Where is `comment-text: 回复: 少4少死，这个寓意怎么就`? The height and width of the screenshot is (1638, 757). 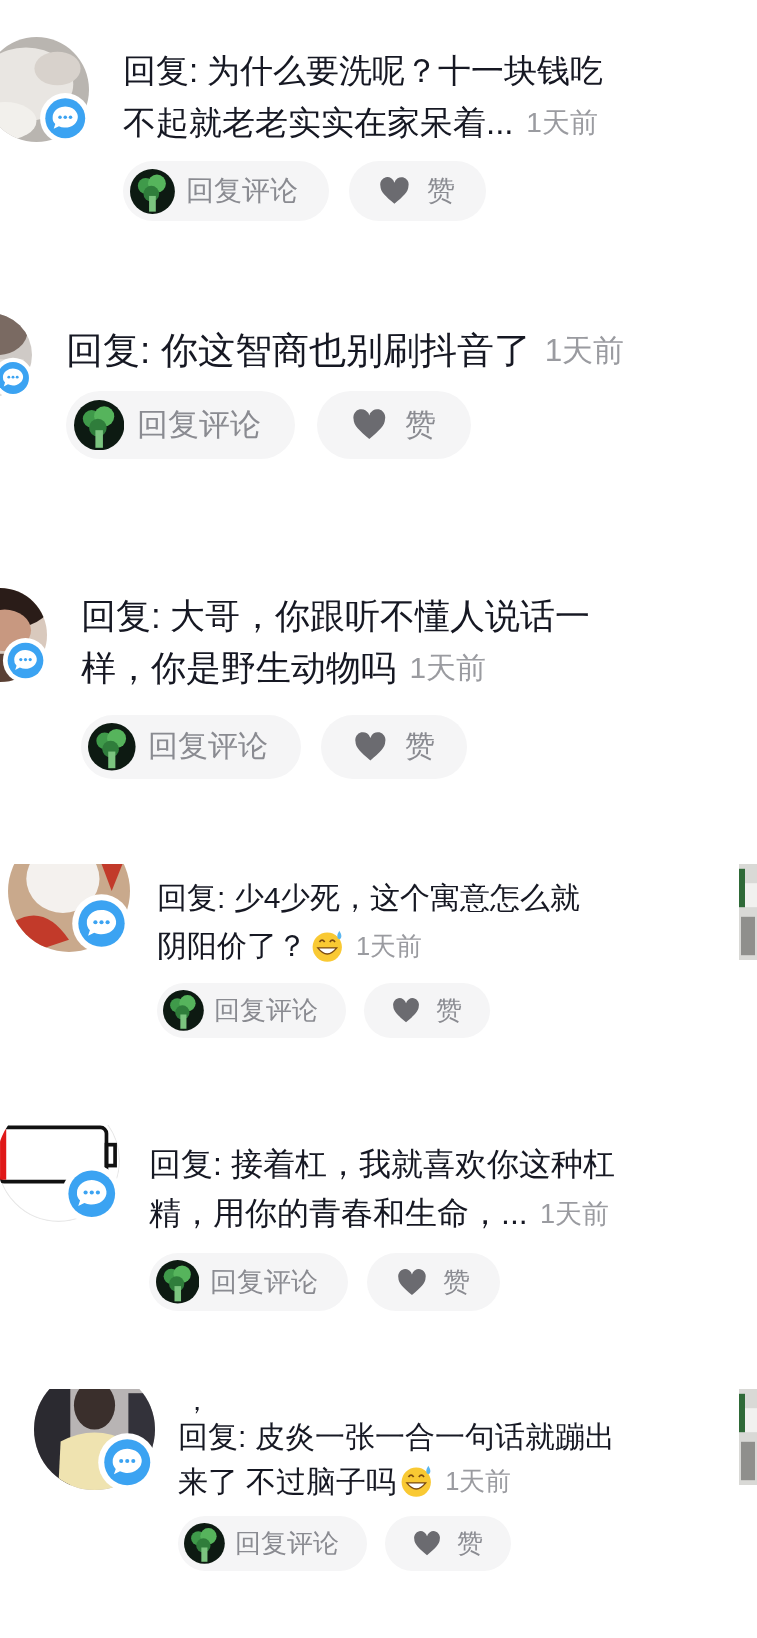 comment-text: 回复: 少4少死，这个寓意怎么就 is located at coordinates (369, 898).